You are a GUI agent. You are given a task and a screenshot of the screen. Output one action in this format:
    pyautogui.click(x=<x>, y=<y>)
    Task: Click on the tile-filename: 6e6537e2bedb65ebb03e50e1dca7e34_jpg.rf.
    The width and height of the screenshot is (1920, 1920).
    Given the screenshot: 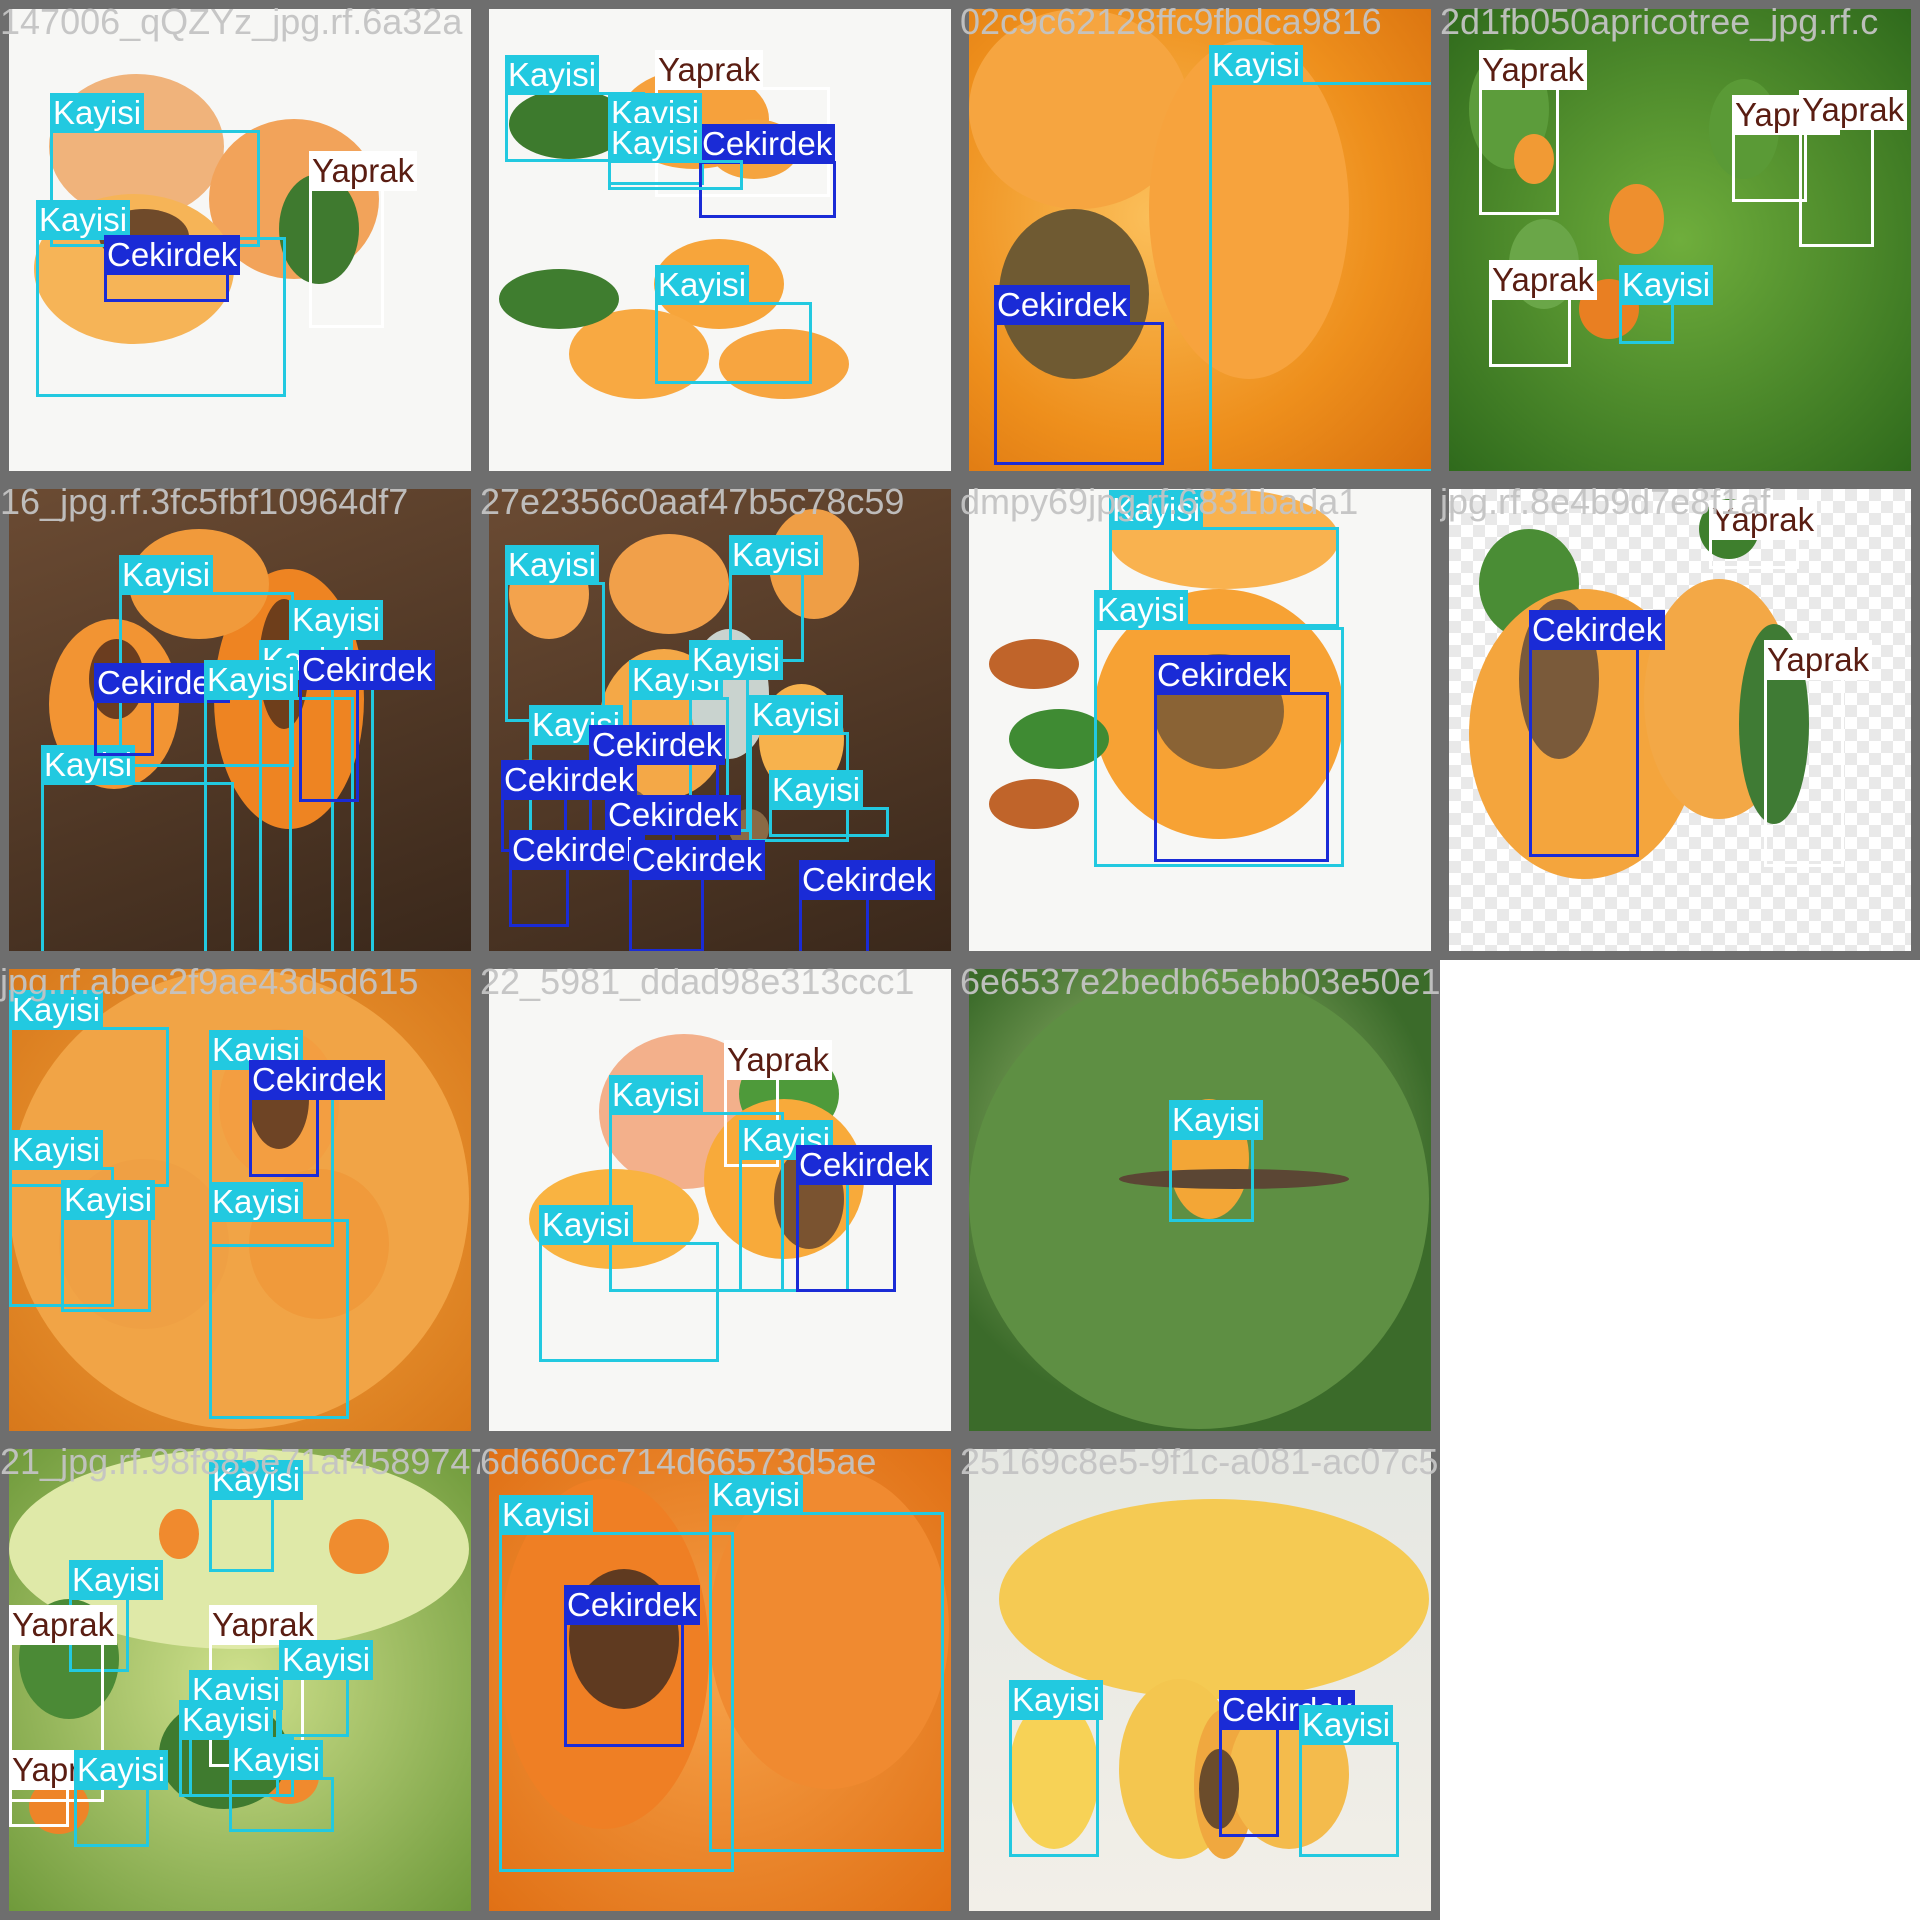 What is the action you would take?
    pyautogui.click(x=1200, y=981)
    